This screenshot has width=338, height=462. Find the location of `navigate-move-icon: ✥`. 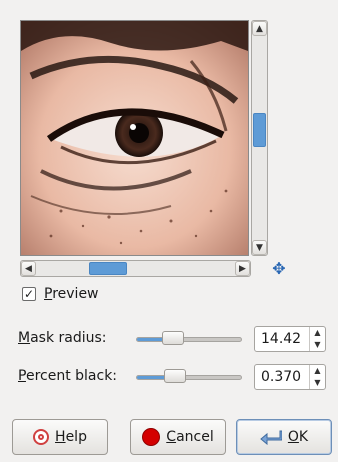

navigate-move-icon: ✥ is located at coordinates (279, 269).